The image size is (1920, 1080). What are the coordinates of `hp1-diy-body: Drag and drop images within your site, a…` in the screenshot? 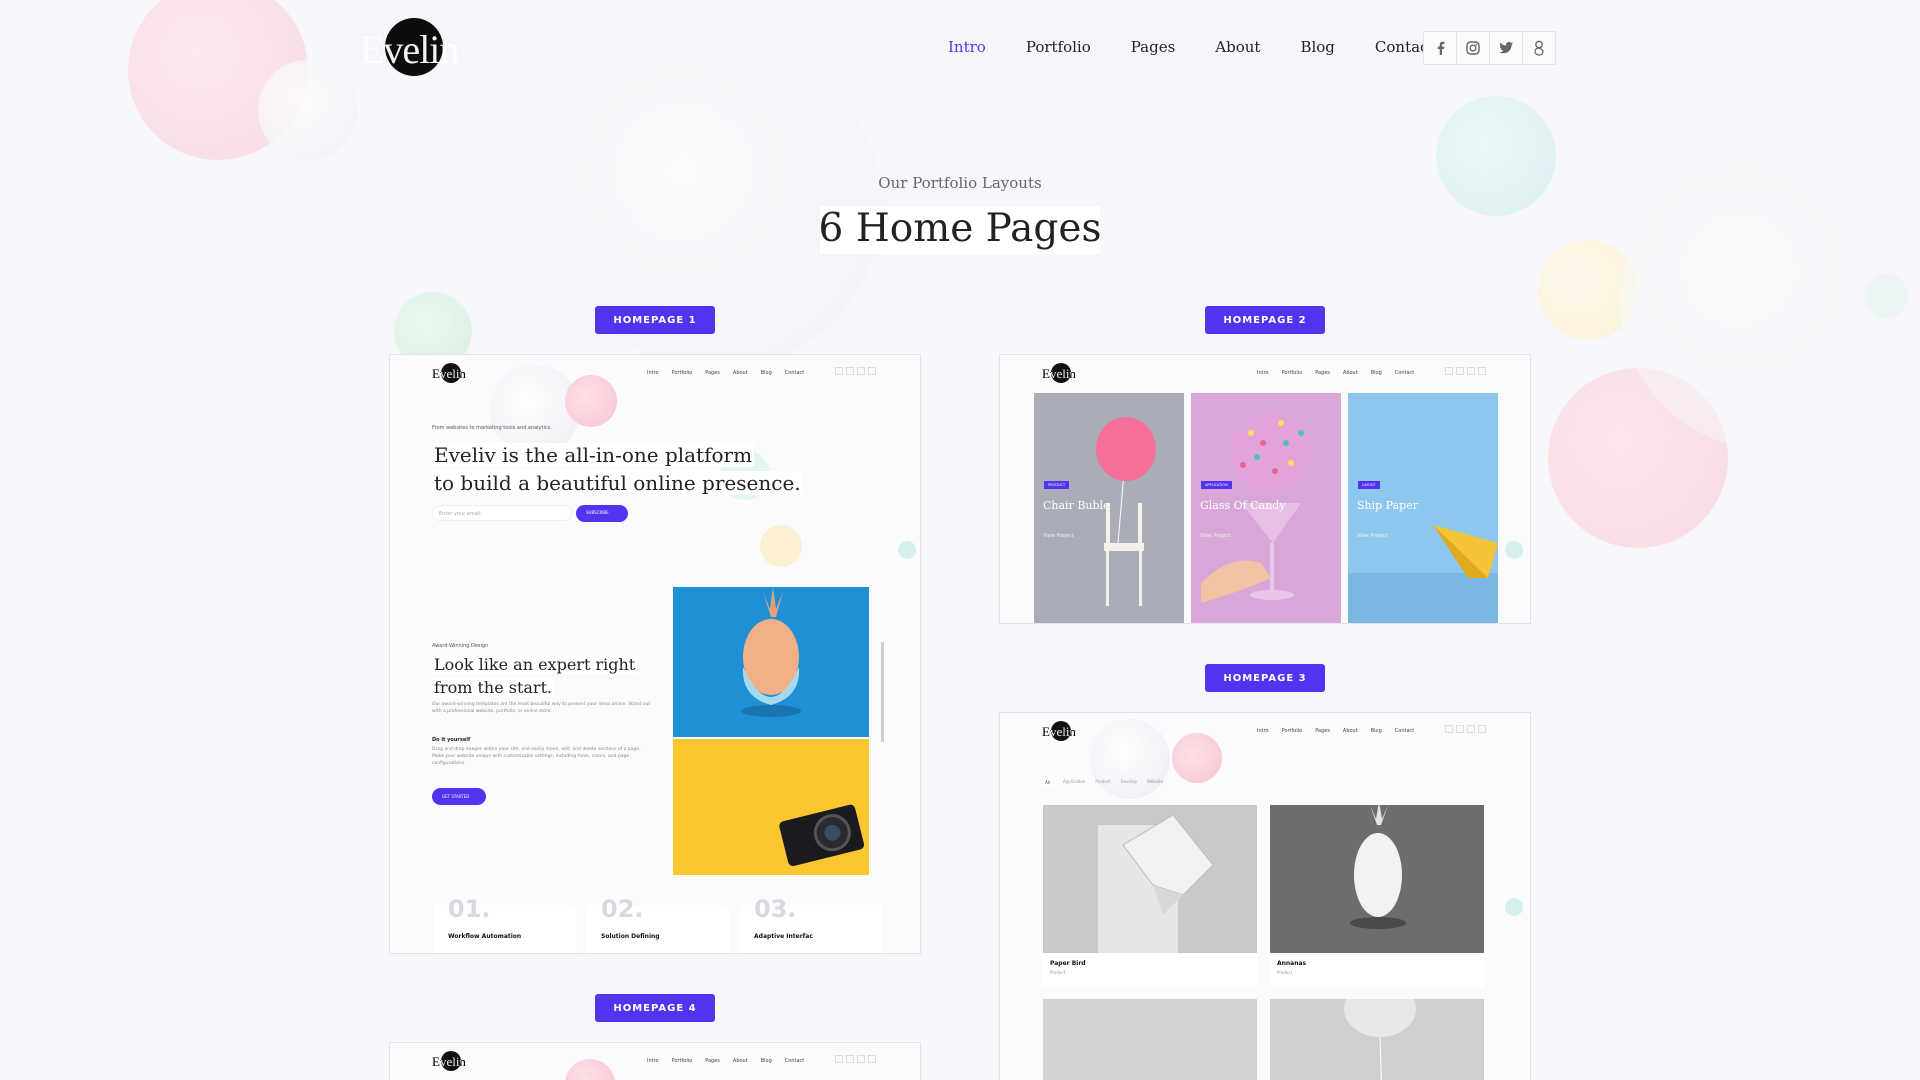 It's located at (536, 756).